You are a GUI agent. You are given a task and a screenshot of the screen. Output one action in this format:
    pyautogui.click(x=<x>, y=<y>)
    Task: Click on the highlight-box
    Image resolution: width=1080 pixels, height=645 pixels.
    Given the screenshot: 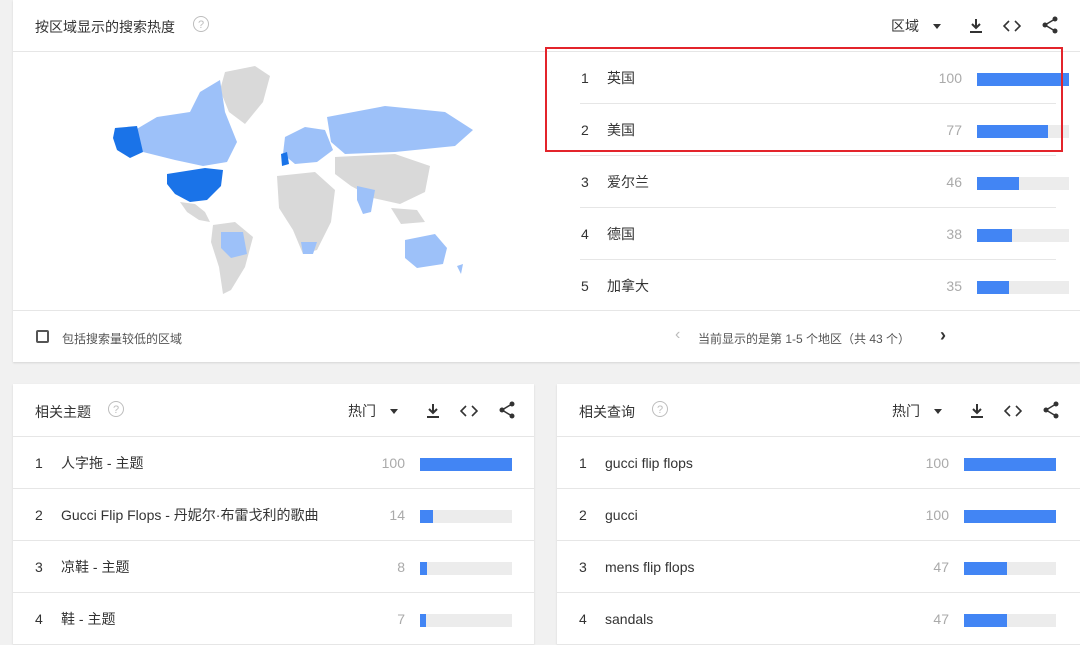 What is the action you would take?
    pyautogui.click(x=804, y=99)
    